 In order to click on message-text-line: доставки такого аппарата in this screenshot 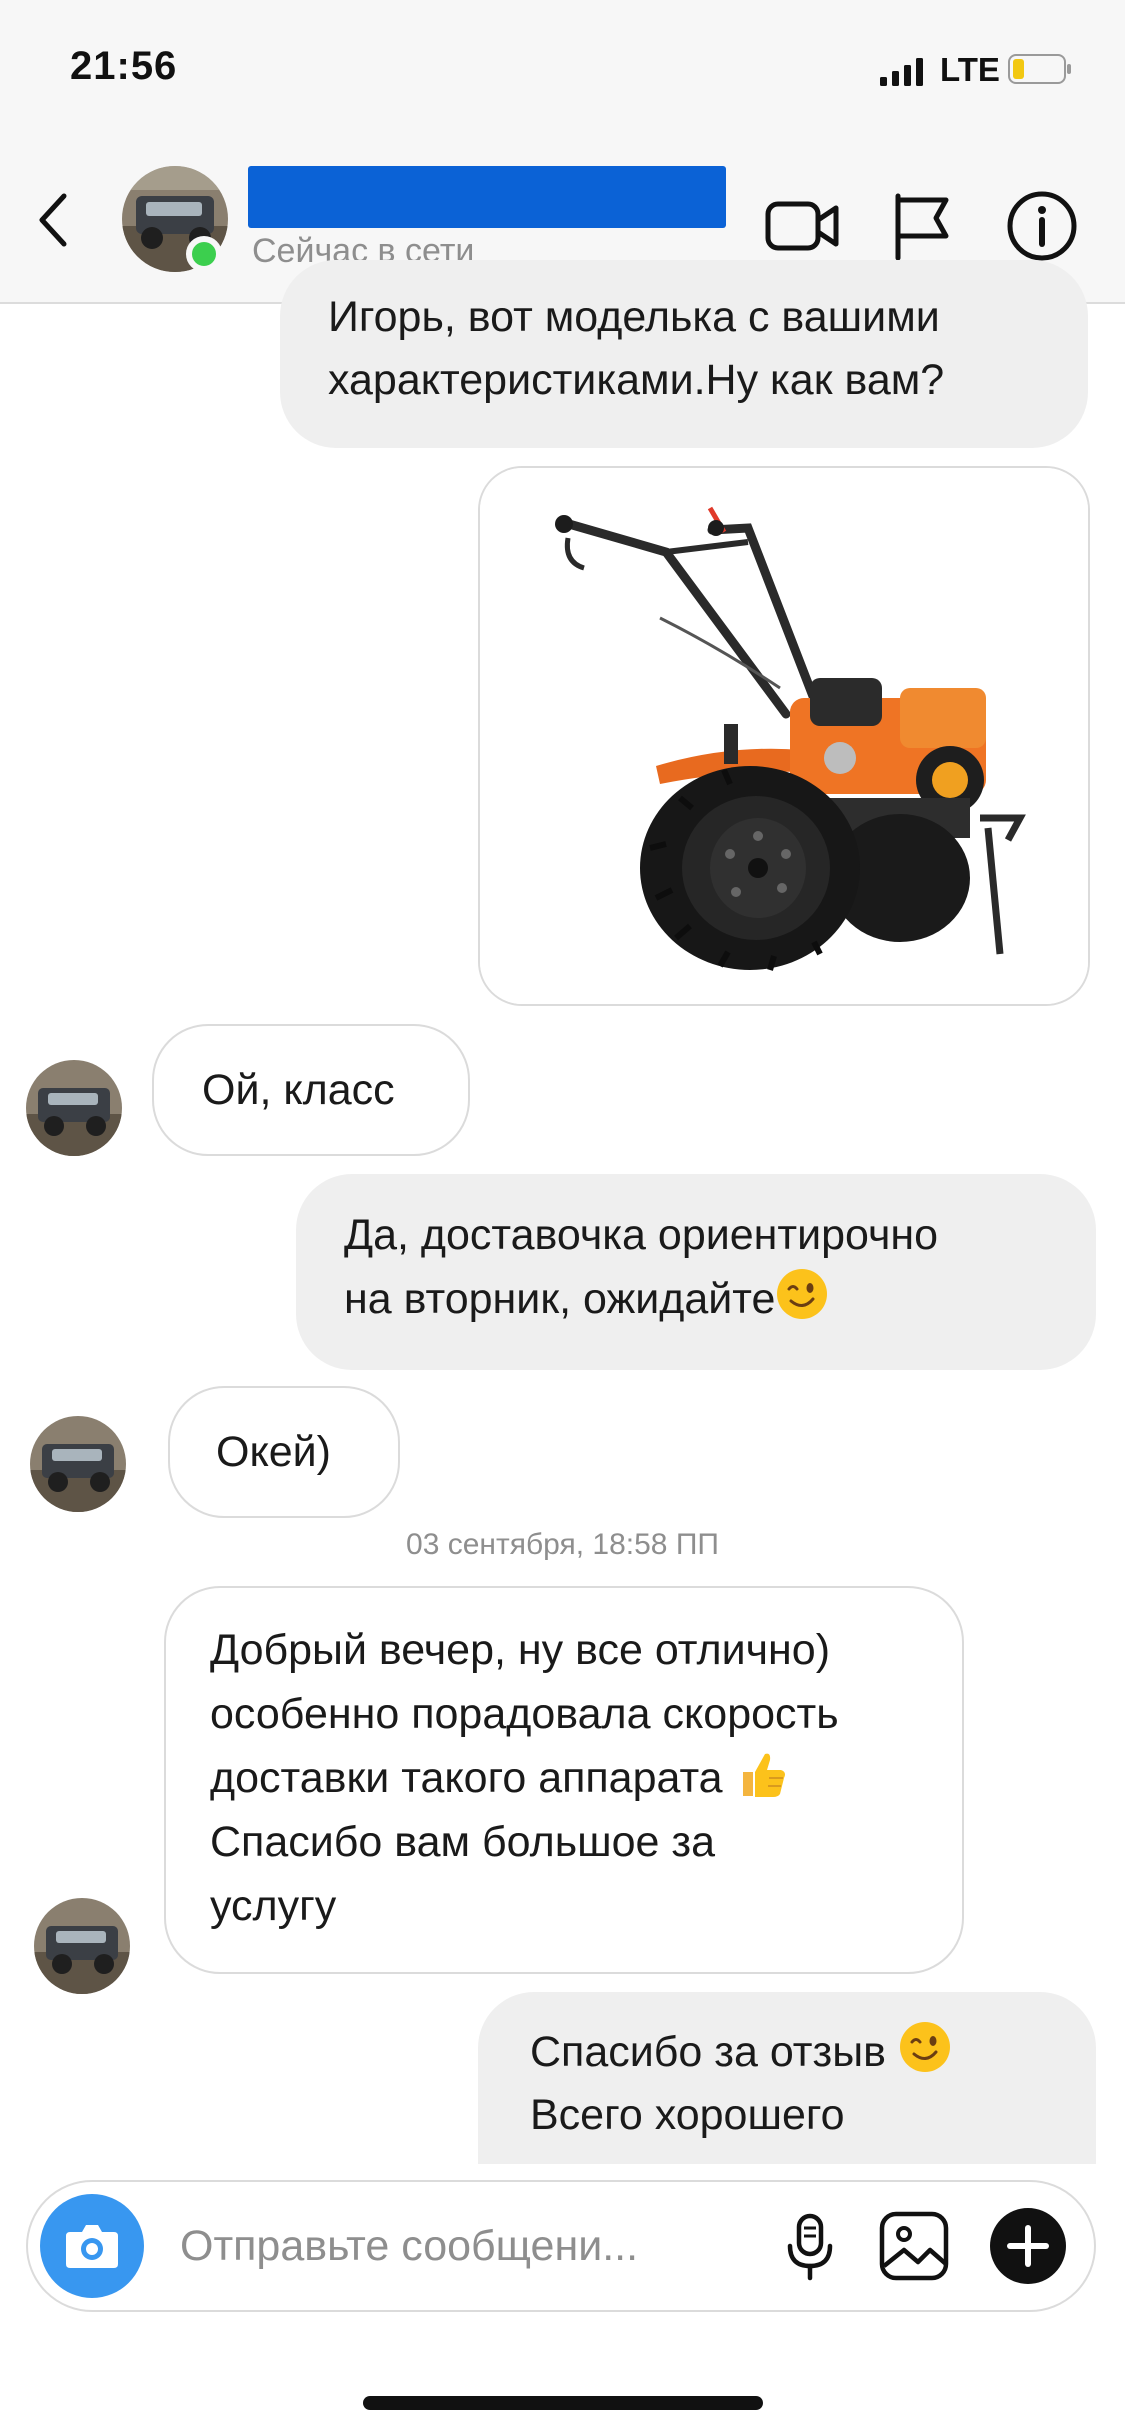, I will do `click(466, 1778)`.